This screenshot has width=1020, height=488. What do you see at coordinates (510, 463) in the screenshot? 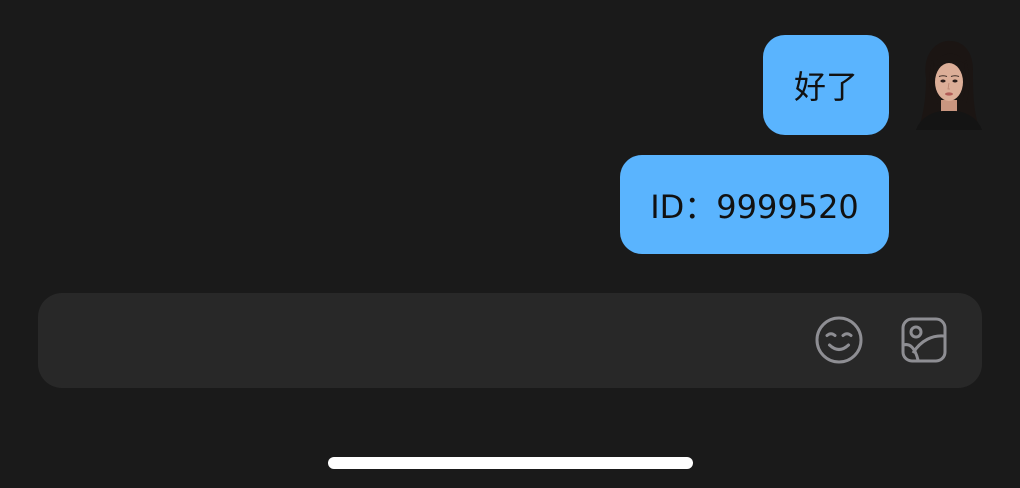
I see `home-indicator` at bounding box center [510, 463].